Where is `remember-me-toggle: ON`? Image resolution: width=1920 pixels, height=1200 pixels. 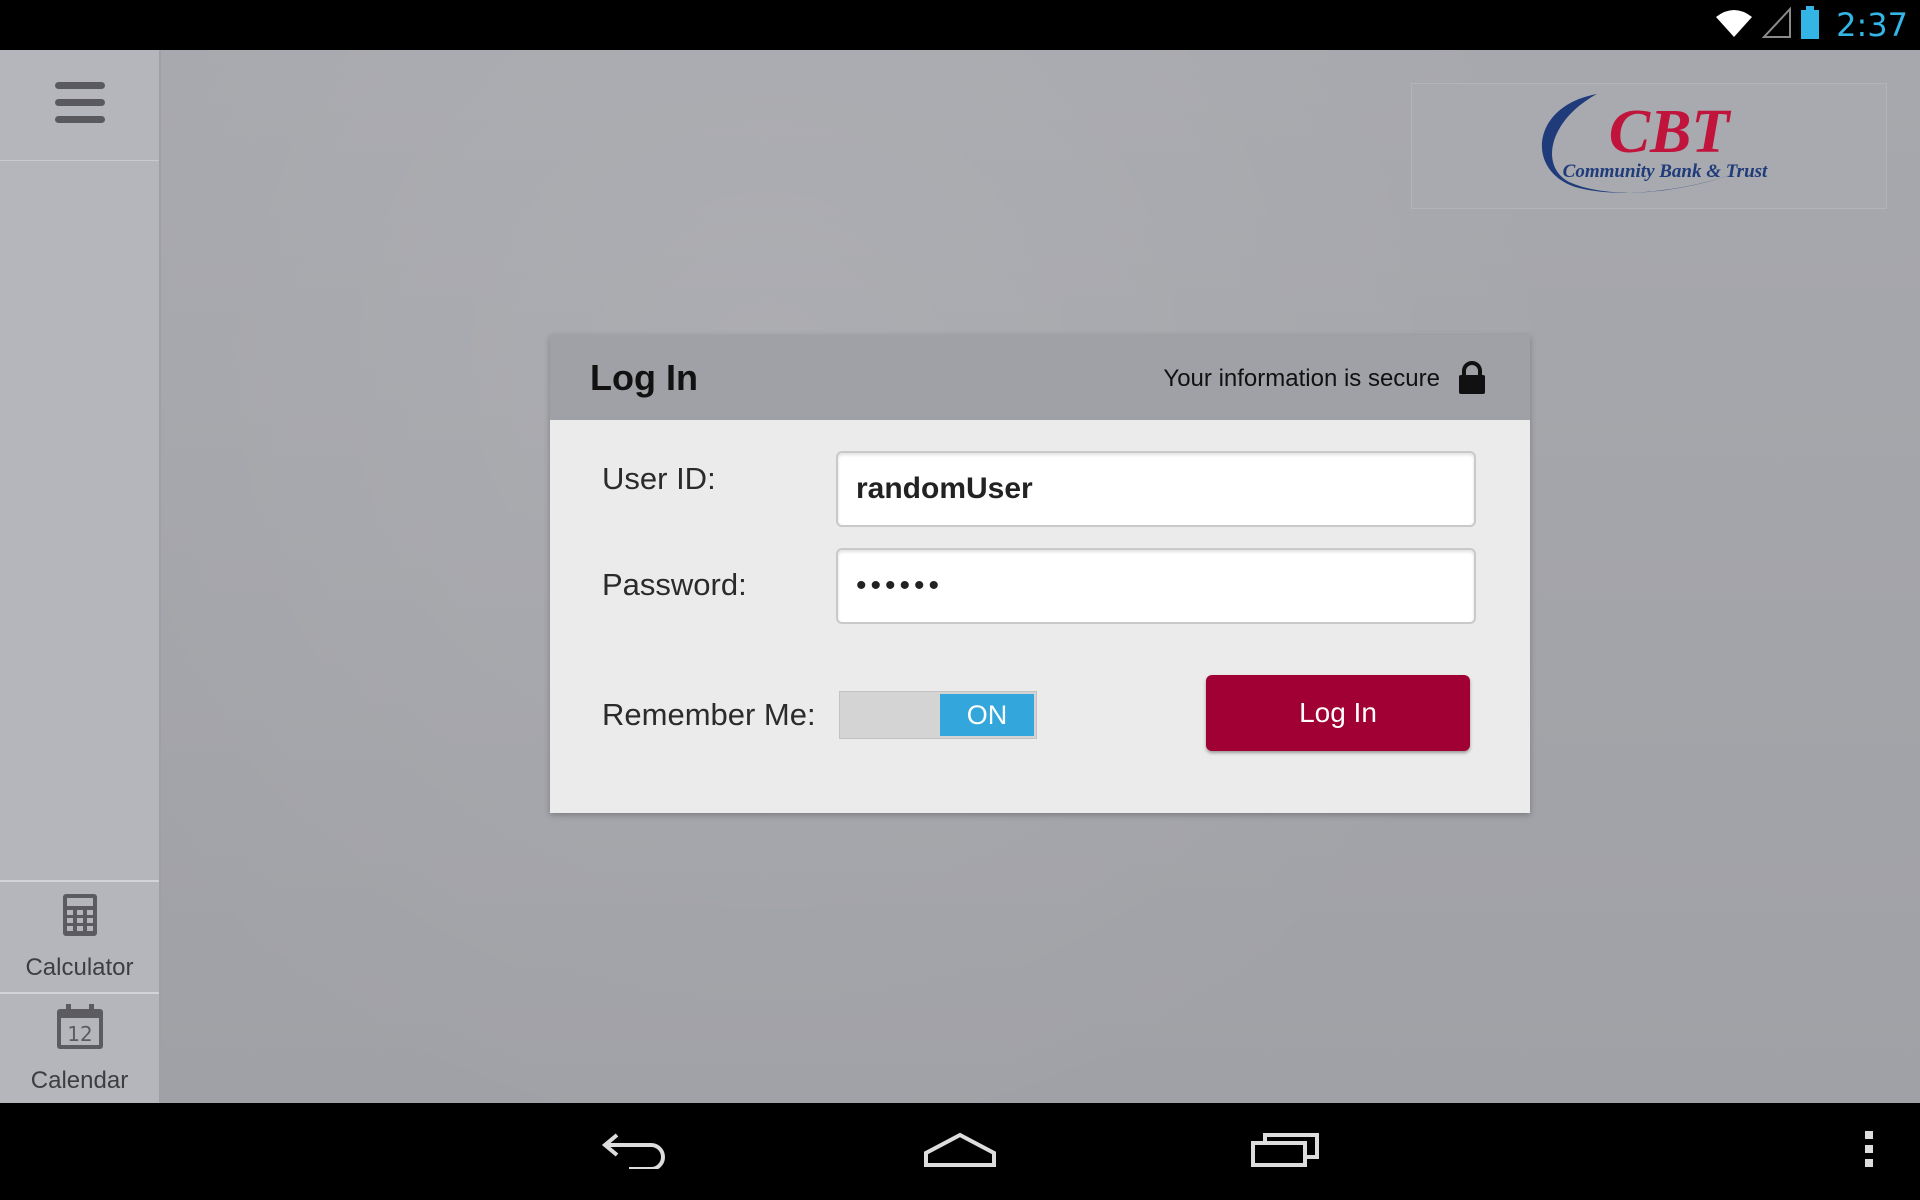 remember-me-toggle: ON is located at coordinates (938, 715).